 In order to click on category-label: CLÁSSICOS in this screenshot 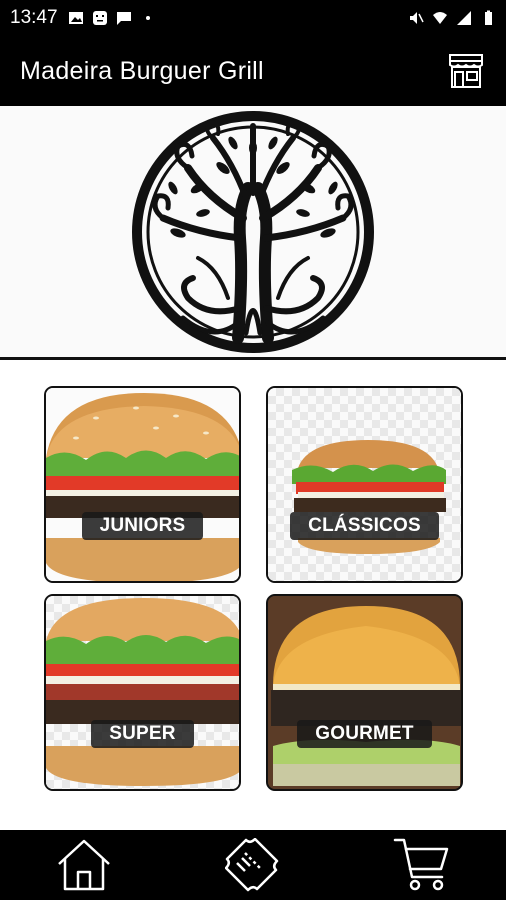, I will do `click(364, 526)`.